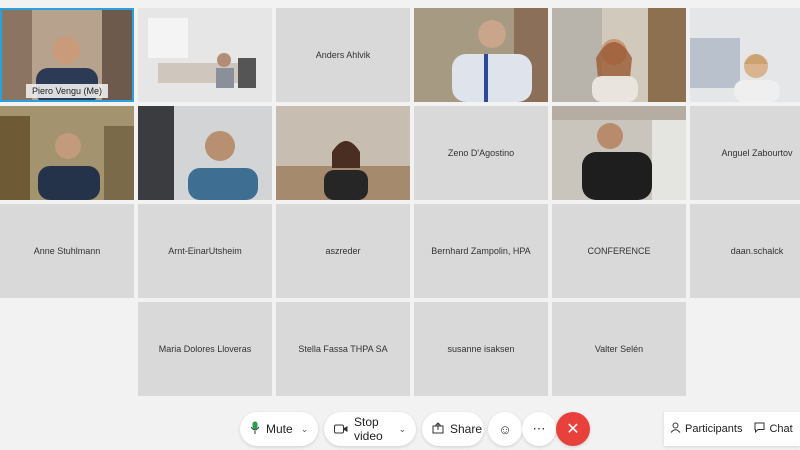  What do you see at coordinates (438, 429) in the screenshot?
I see `share-icon` at bounding box center [438, 429].